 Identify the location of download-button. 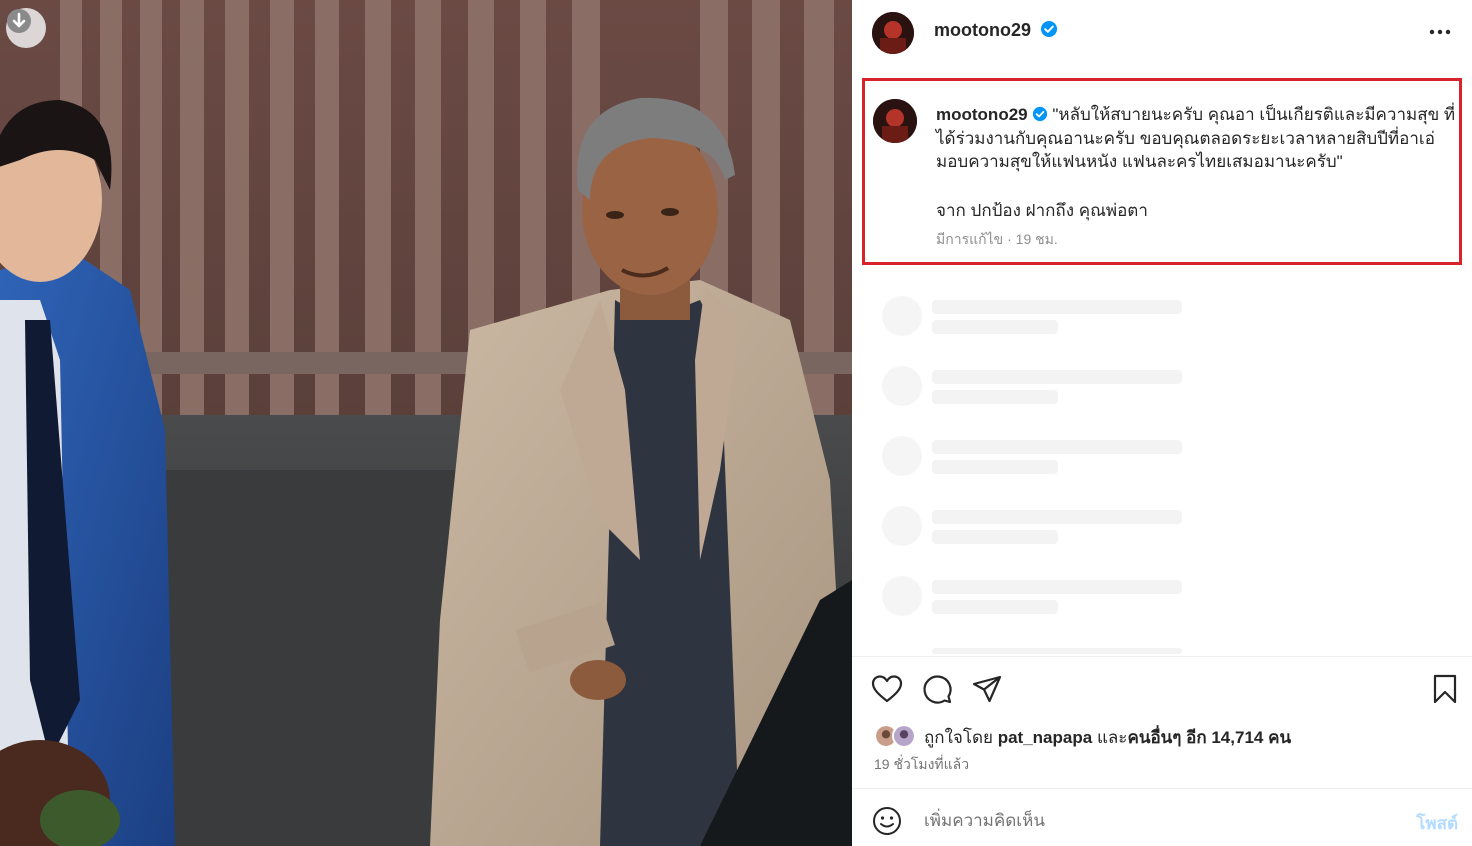
(26, 28).